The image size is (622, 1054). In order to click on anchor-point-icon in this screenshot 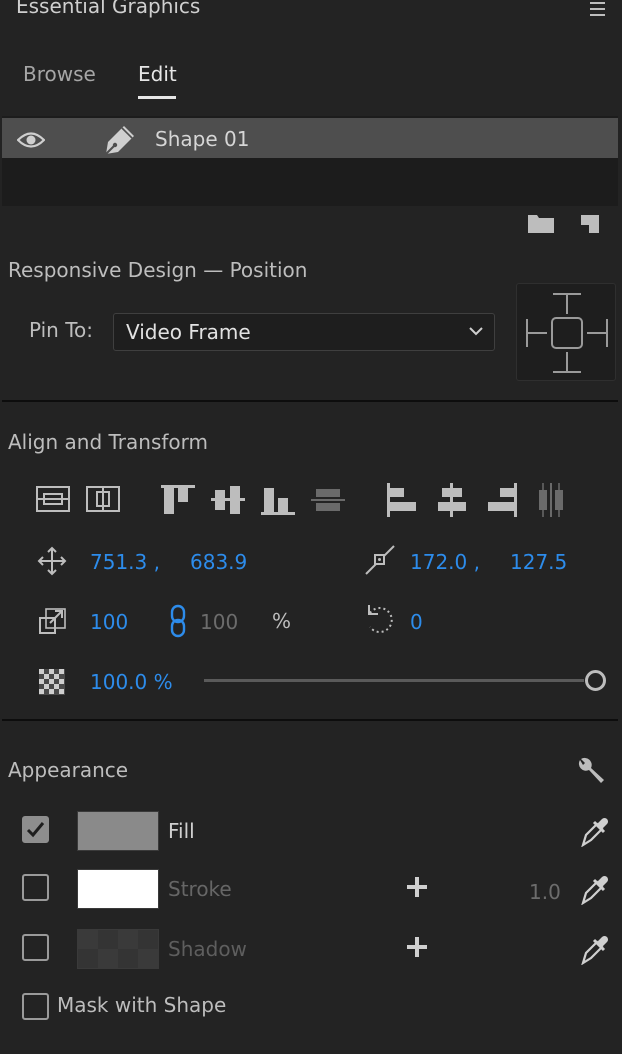, I will do `click(380, 560)`.